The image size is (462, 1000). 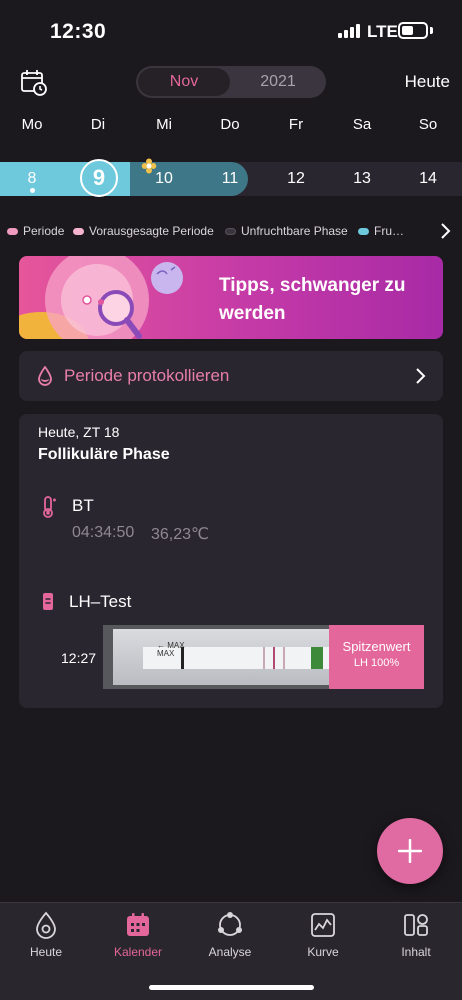 I want to click on month-year-switch: Nov 2021, so click(x=231, y=82).